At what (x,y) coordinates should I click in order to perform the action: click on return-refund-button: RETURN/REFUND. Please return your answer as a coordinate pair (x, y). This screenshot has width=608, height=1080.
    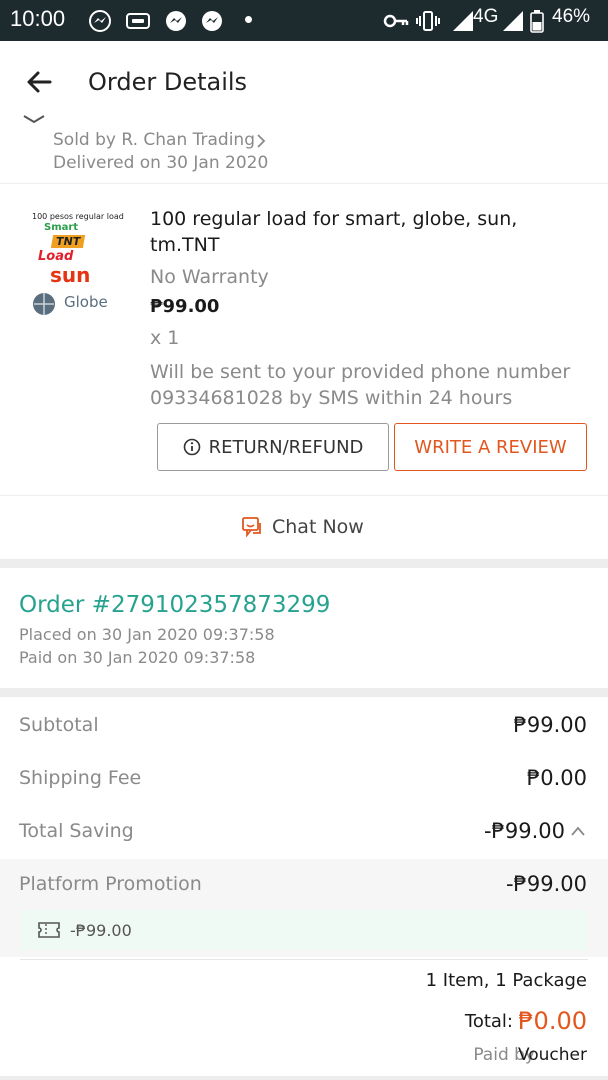
    Looking at the image, I should click on (273, 447).